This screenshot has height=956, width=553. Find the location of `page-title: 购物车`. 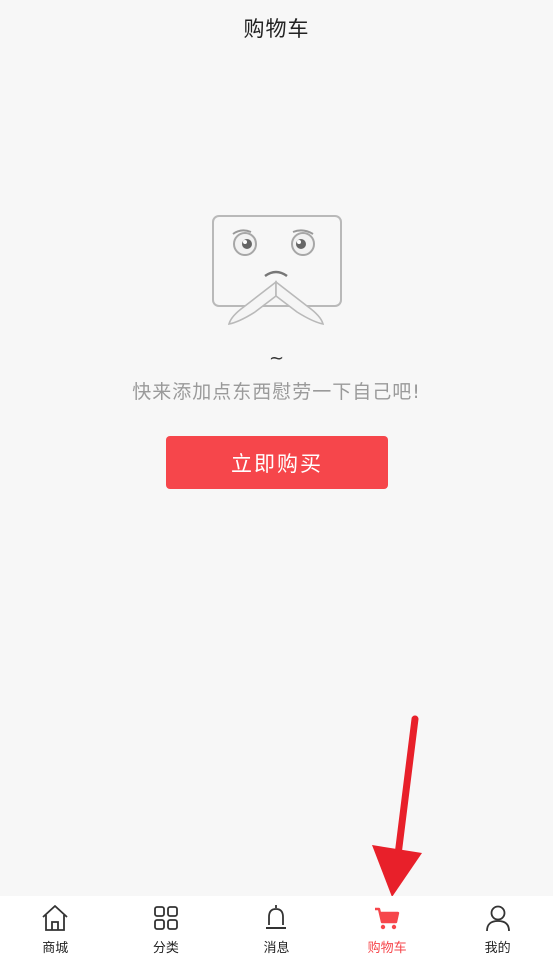

page-title: 购物车 is located at coordinates (276, 29).